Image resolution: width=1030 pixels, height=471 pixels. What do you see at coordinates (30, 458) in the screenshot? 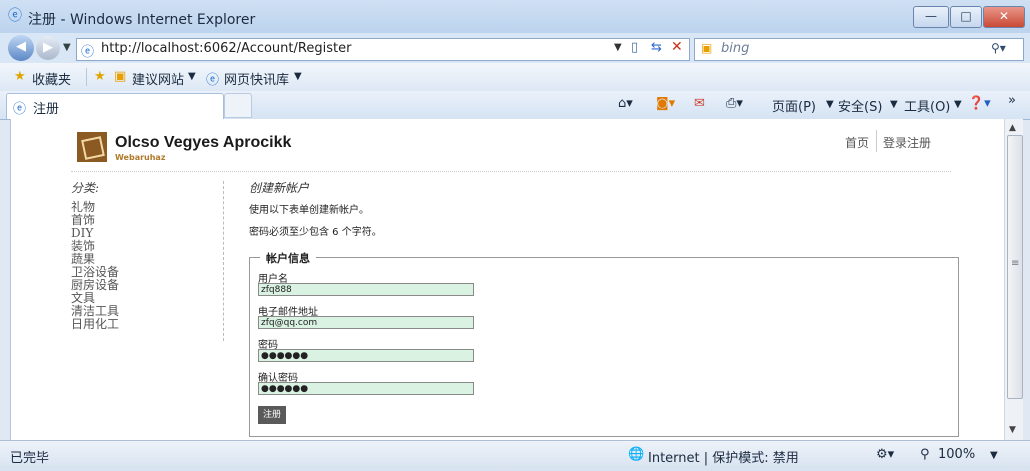
I see `status-text: 已完毕` at bounding box center [30, 458].